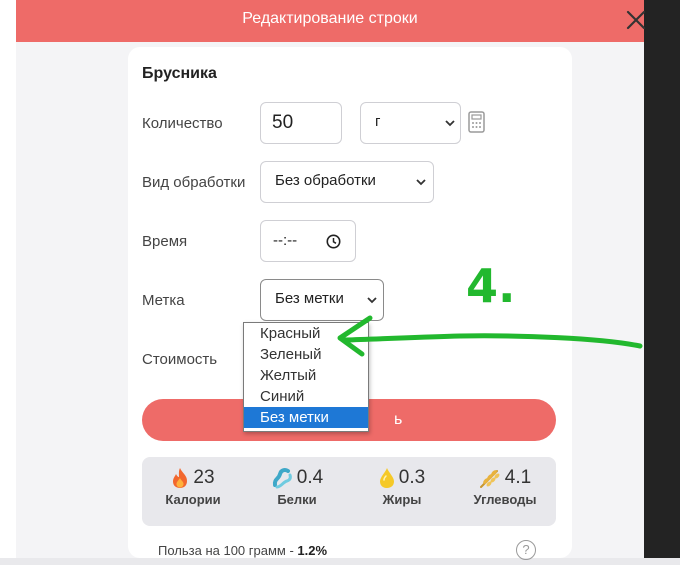  Describe the element at coordinates (8, 282) in the screenshot. I see `left-edge` at that location.